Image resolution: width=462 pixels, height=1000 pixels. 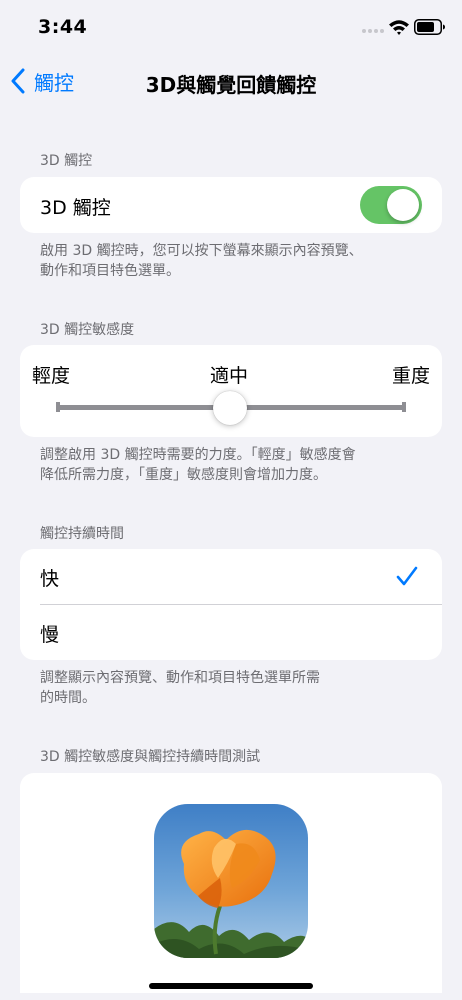 What do you see at coordinates (180, 678) in the screenshot?
I see `duration-footer-line: 調整顯示內容預覽、動作和項目特色選單所需` at bounding box center [180, 678].